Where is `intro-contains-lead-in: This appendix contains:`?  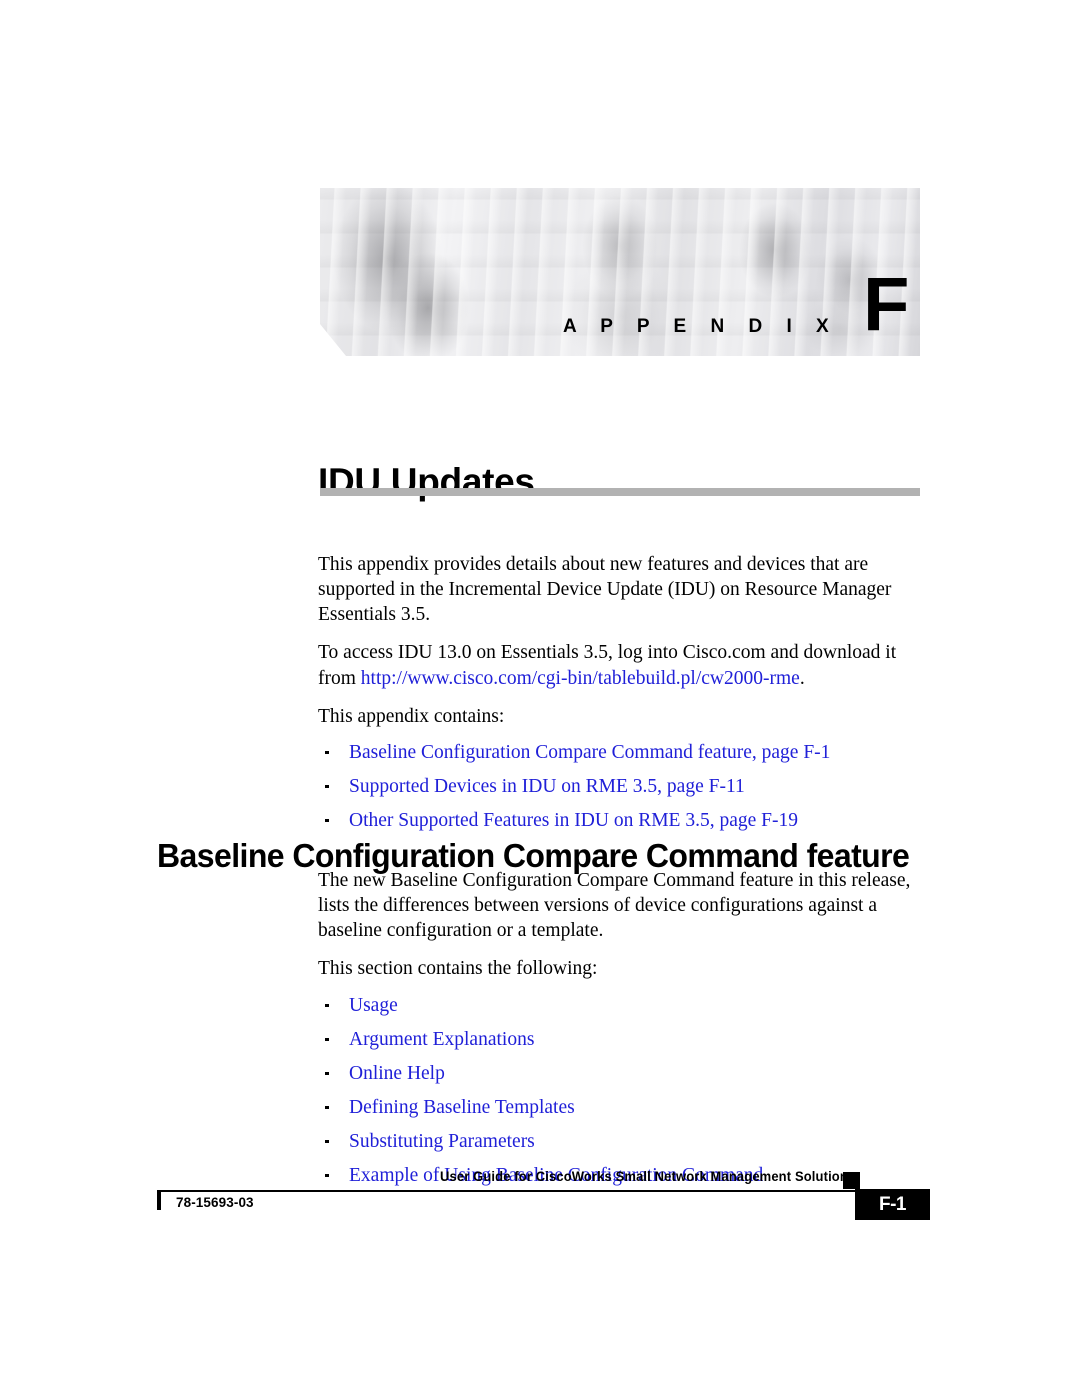 intro-contains-lead-in: This appendix contains: is located at coordinates (411, 716).